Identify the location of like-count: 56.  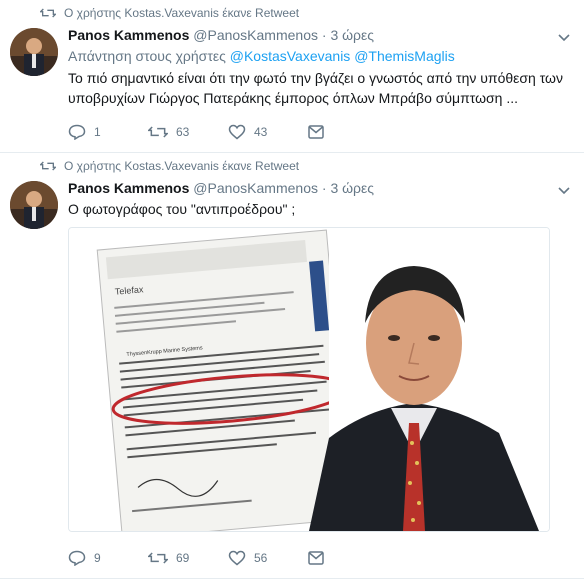
(261, 558).